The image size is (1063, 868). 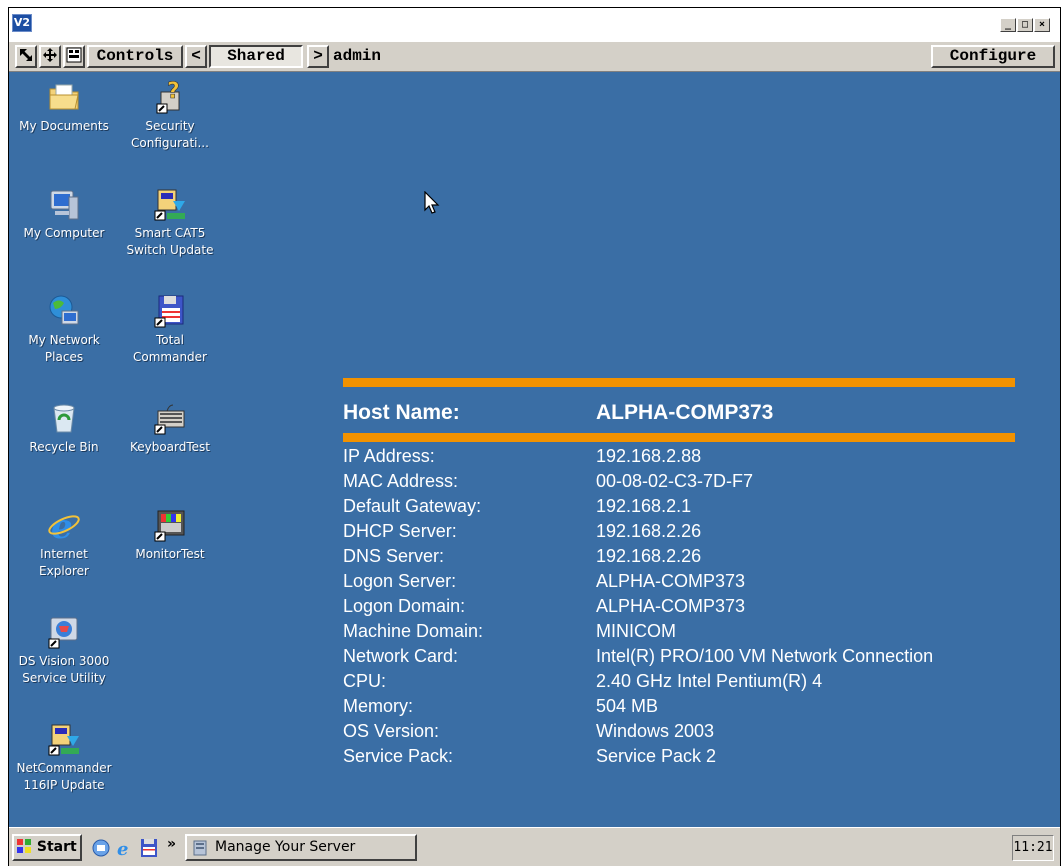 What do you see at coordinates (655, 731) in the screenshot?
I see `info-value: Windows 2003` at bounding box center [655, 731].